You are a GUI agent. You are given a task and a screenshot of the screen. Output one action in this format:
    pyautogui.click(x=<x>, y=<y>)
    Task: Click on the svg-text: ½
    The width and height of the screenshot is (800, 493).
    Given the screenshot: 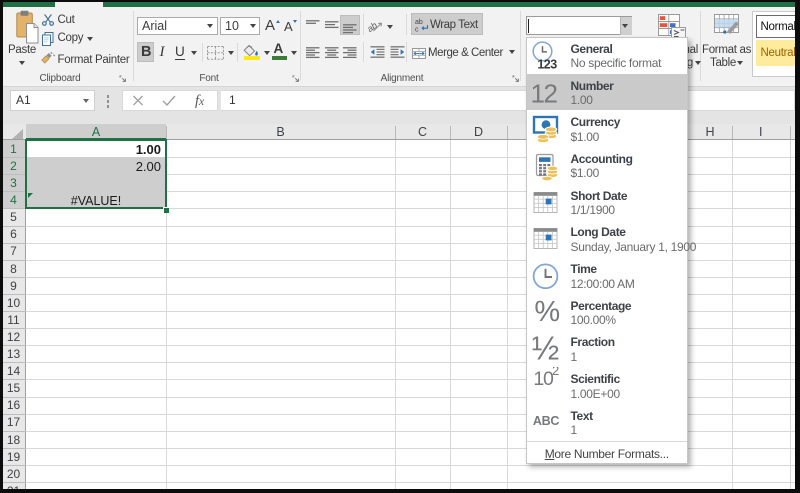 What is the action you would take?
    pyautogui.click(x=545, y=348)
    